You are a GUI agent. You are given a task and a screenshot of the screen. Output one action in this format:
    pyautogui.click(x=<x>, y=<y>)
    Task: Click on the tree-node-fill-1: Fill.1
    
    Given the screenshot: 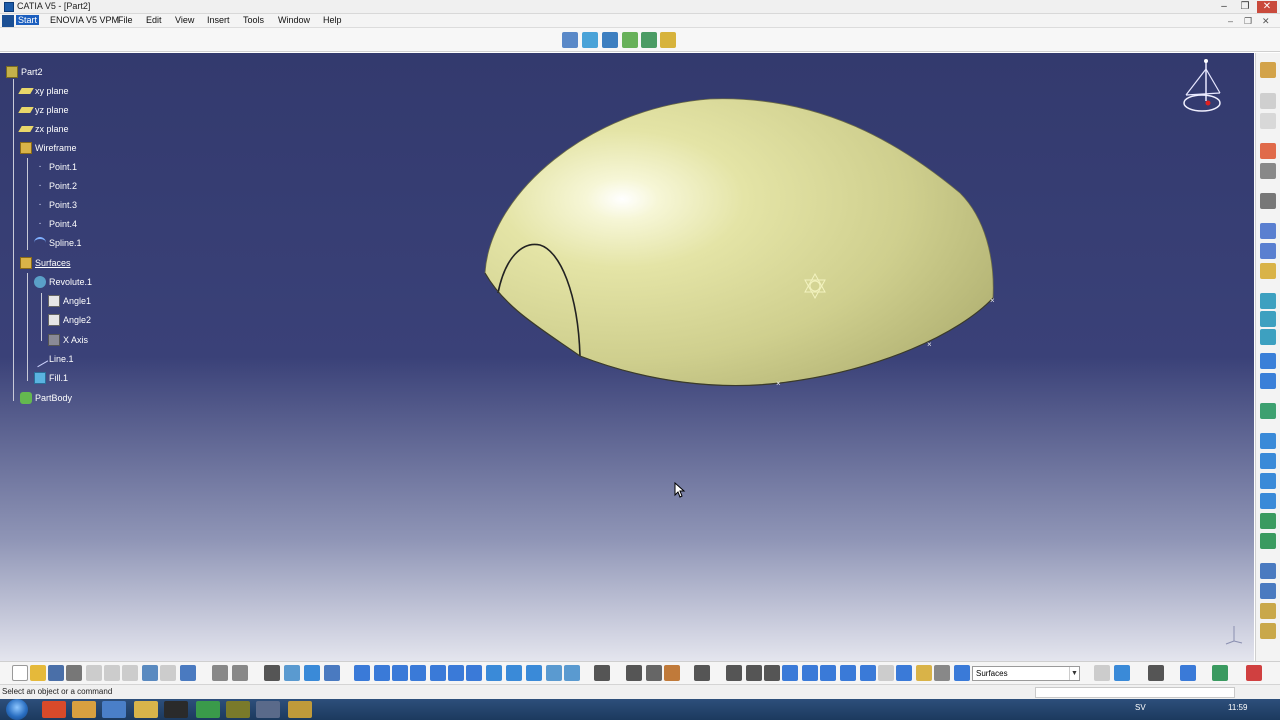 What is the action you would take?
    pyautogui.click(x=51, y=378)
    